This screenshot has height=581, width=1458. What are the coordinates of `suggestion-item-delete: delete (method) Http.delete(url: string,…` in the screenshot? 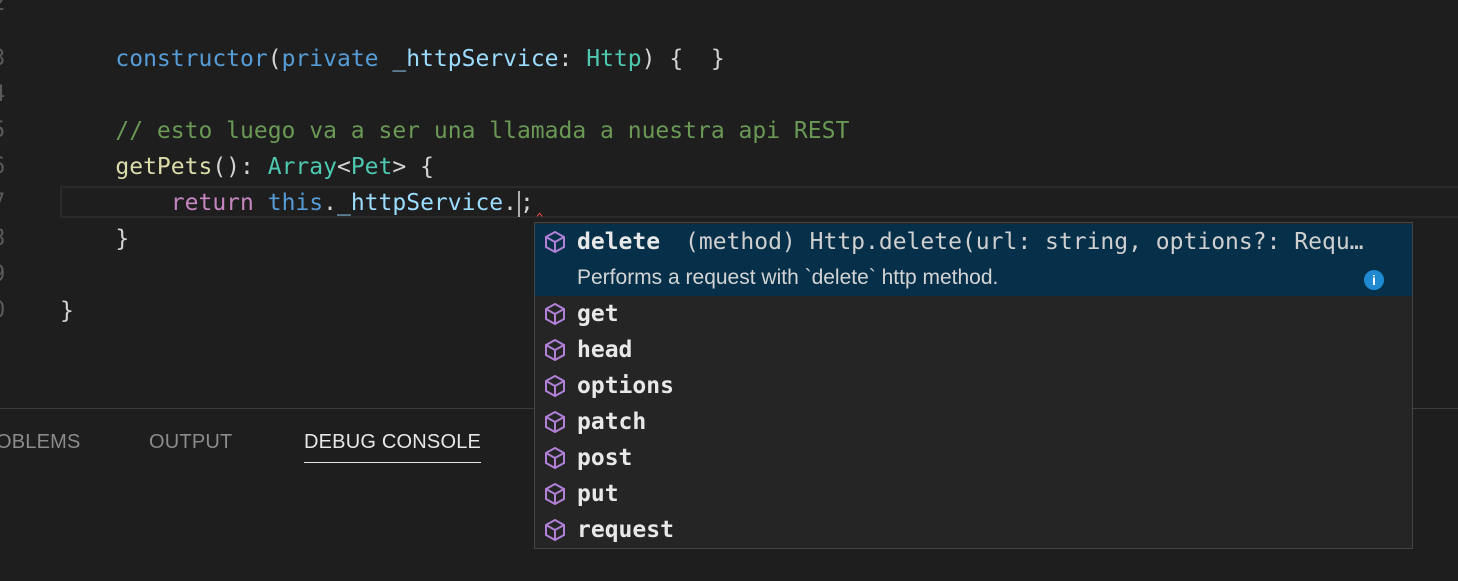 It's located at (973, 260).